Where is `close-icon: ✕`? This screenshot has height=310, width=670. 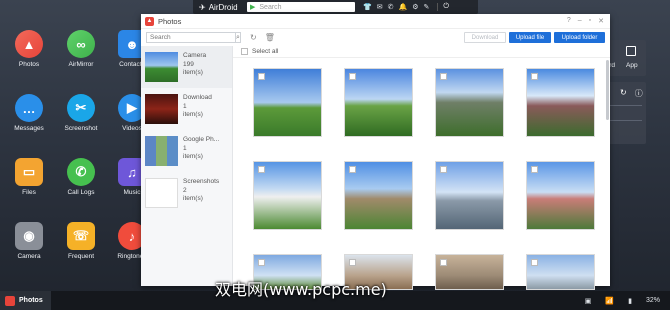 close-icon: ✕ is located at coordinates (601, 21).